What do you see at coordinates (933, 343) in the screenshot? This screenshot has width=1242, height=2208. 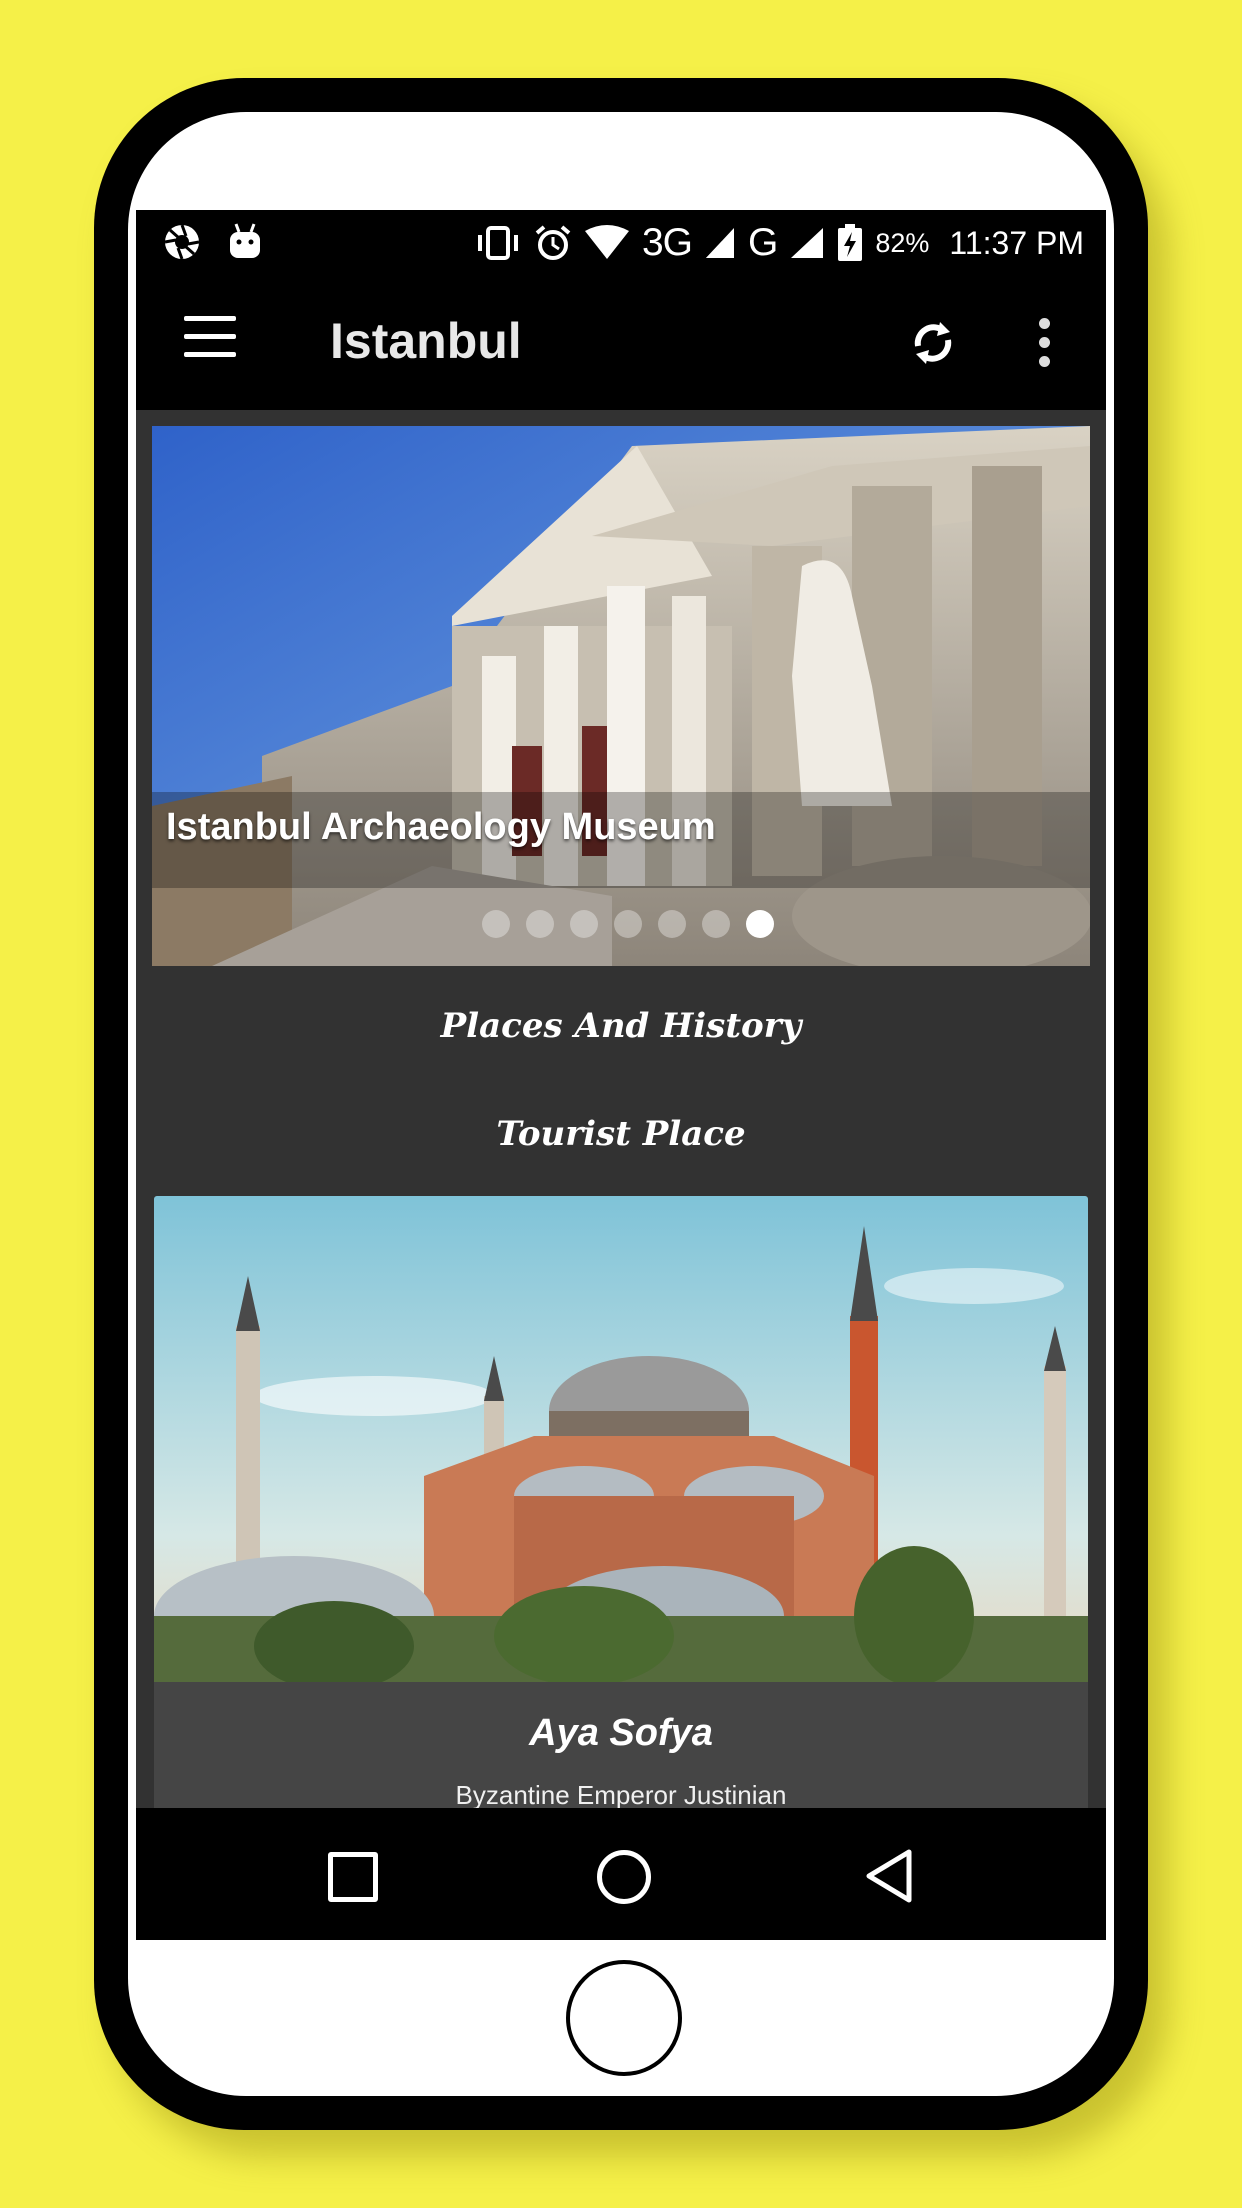 I see `refresh-icon` at bounding box center [933, 343].